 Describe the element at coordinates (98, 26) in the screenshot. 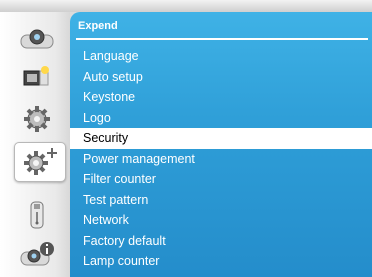

I see `panel-title: Expend` at that location.